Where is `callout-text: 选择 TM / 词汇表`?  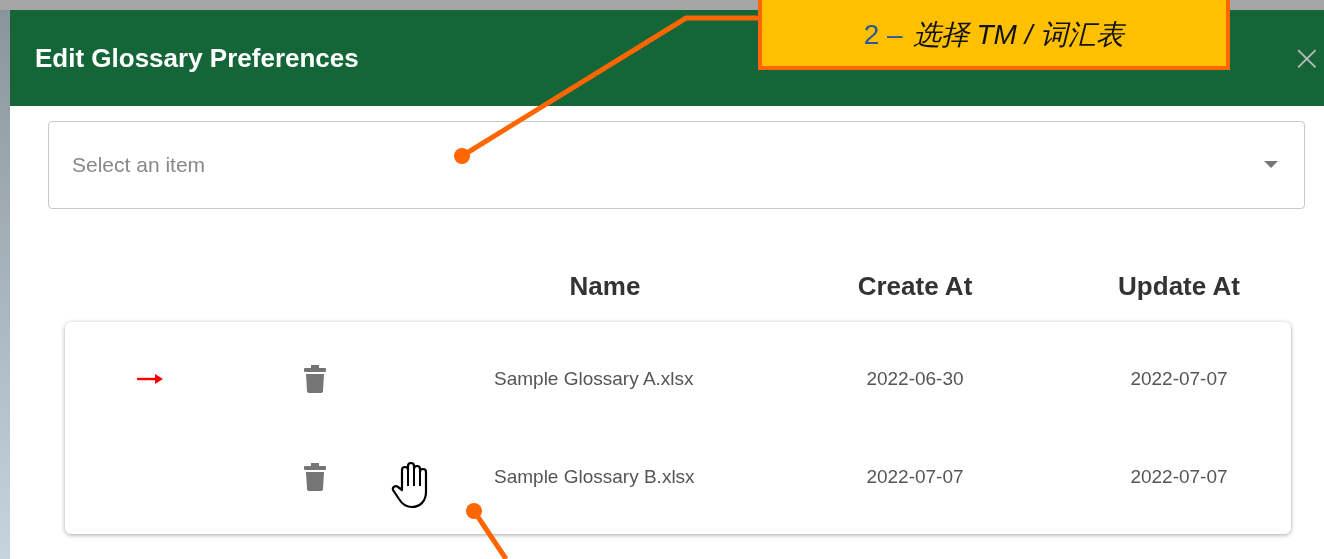 callout-text: 选择 TM / 词汇表 is located at coordinates (1018, 35).